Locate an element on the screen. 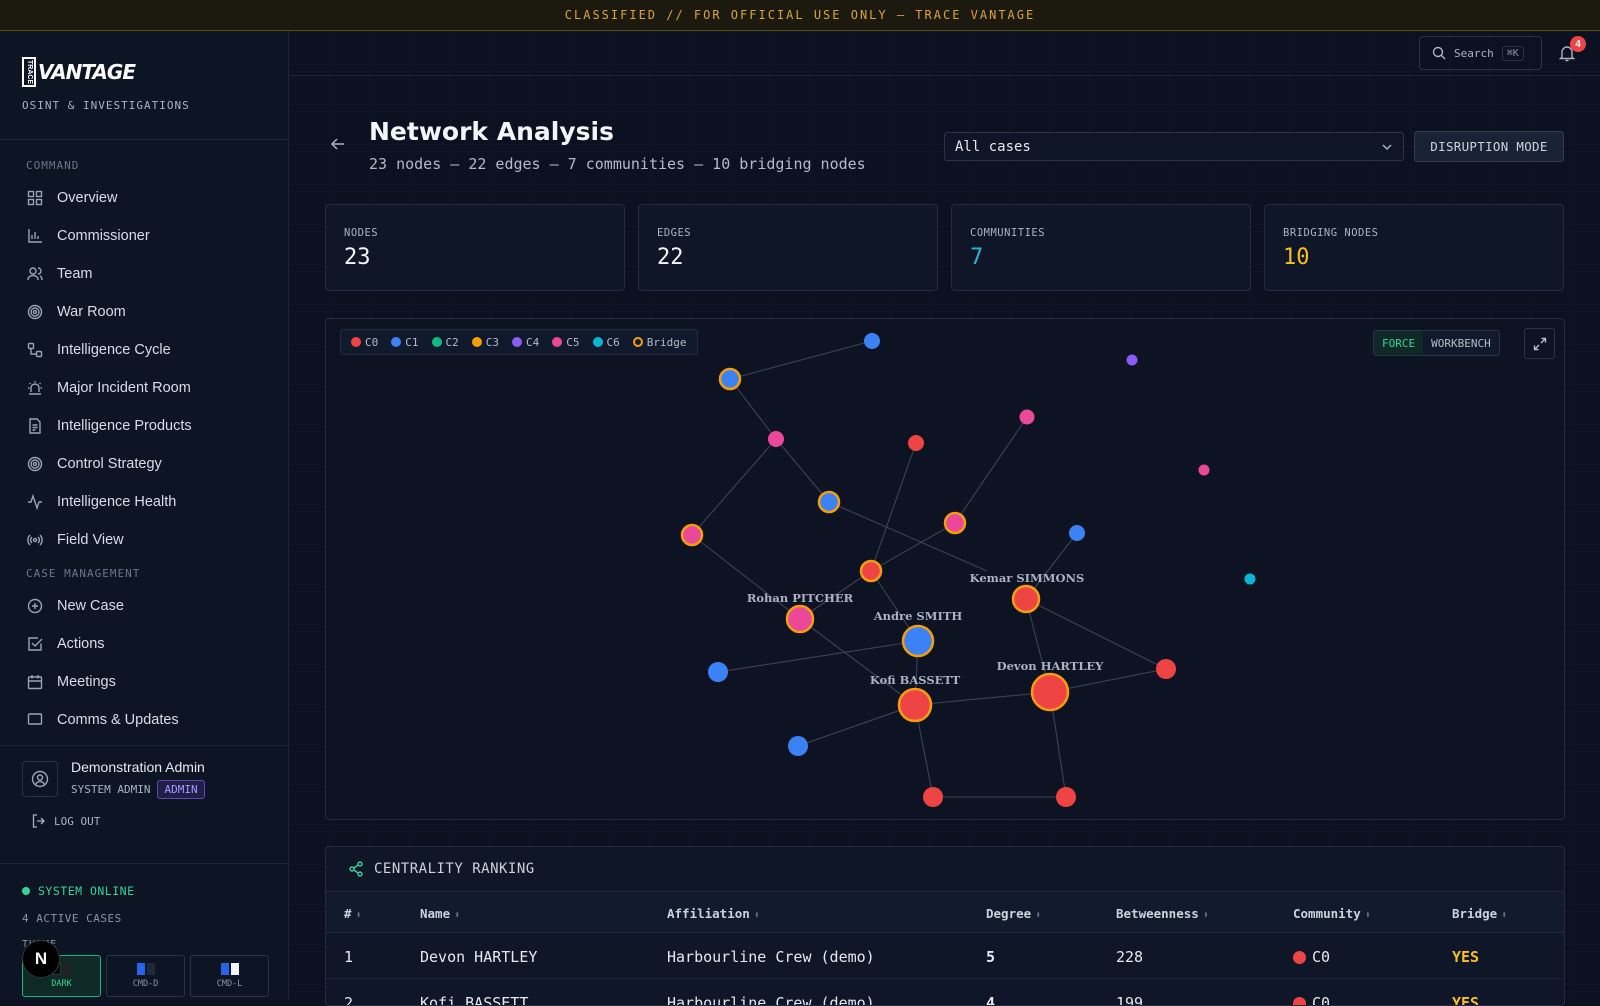  nav-item-commissioner: Commissioner is located at coordinates (144, 236).